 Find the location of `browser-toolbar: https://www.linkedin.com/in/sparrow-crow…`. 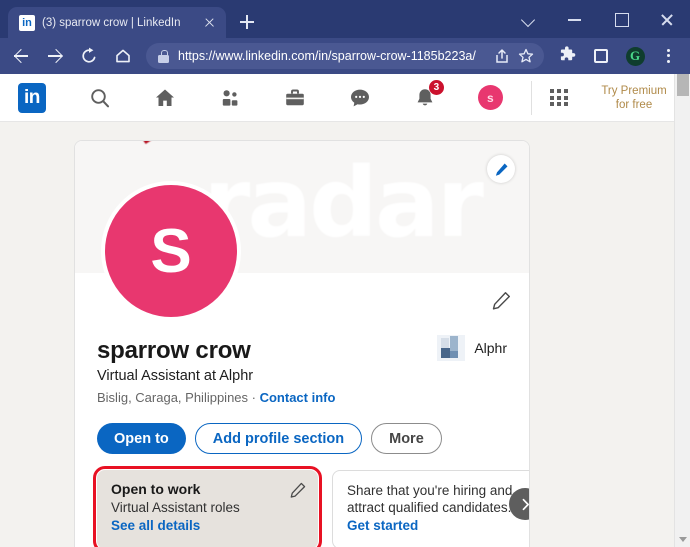

browser-toolbar: https://www.linkedin.com/in/sparrow-crow… is located at coordinates (345, 56).